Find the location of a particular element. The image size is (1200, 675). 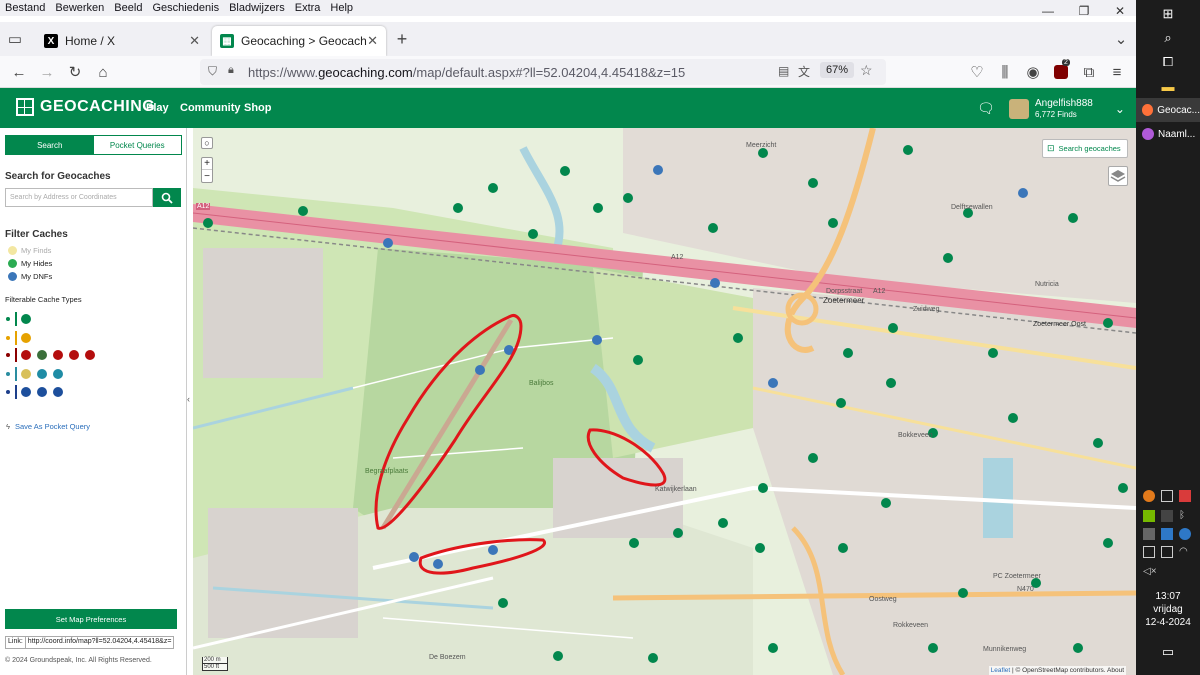

search-title: Search for Geocaches is located at coordinates (58, 176).